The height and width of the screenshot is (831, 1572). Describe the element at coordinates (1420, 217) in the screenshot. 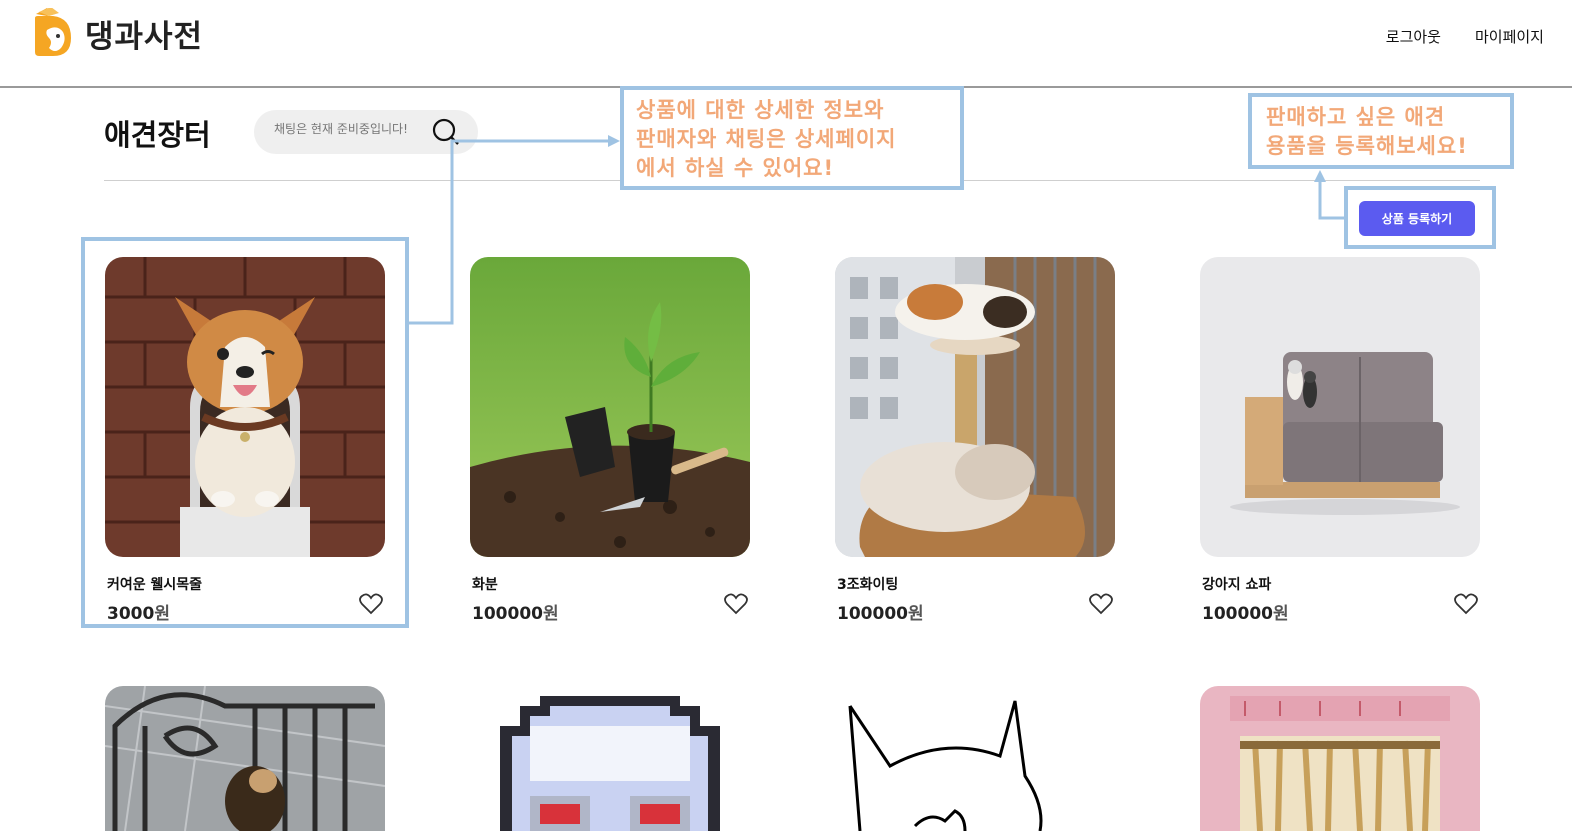

I see `highlight-frame-register-button` at that location.